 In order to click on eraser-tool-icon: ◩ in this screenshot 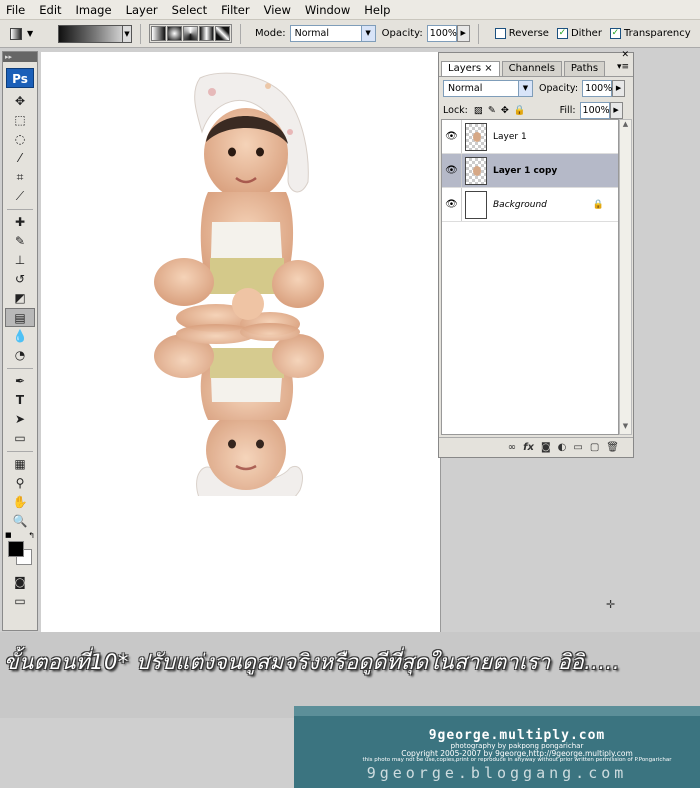, I will do `click(20, 298)`.